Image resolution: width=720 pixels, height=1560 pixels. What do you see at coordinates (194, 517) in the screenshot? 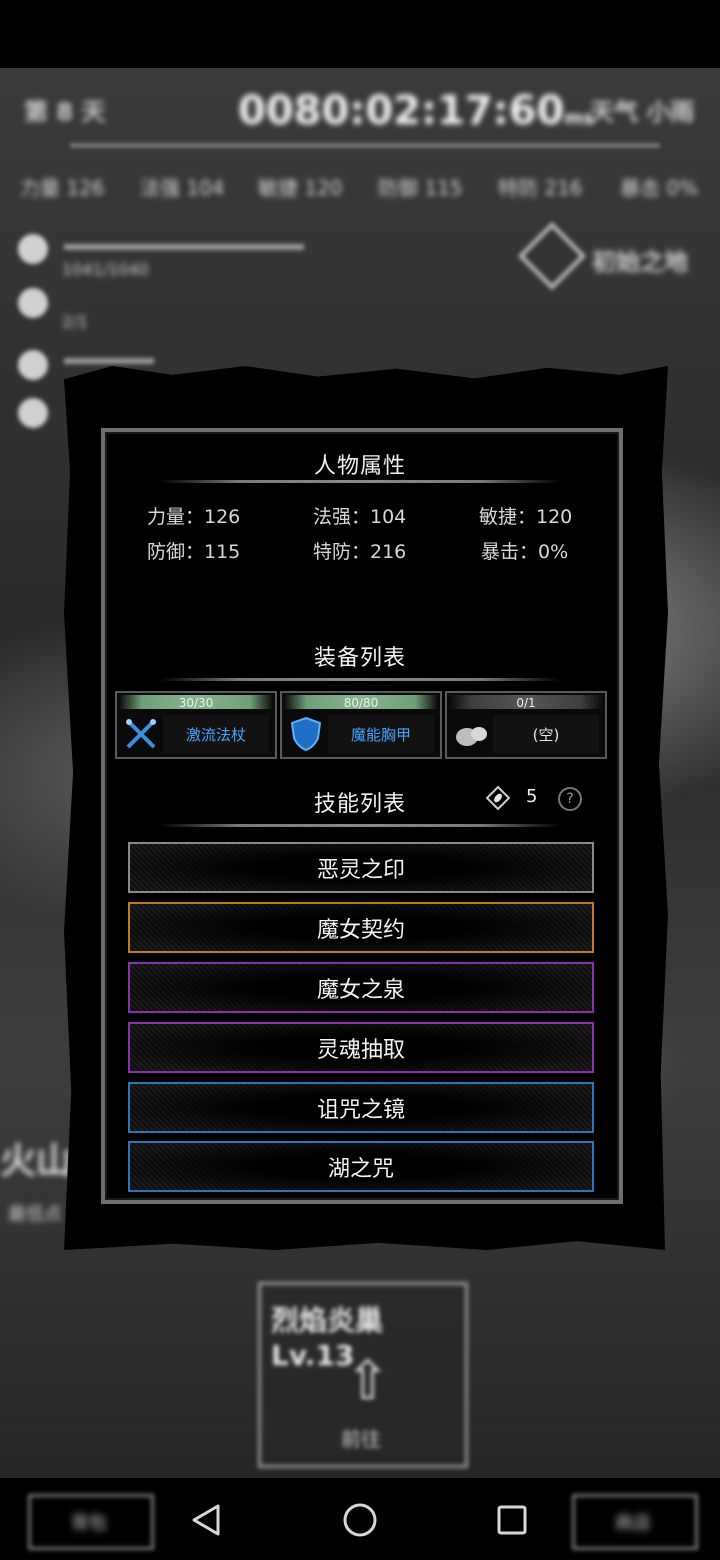
I see `attr-strength: 力量：126` at bounding box center [194, 517].